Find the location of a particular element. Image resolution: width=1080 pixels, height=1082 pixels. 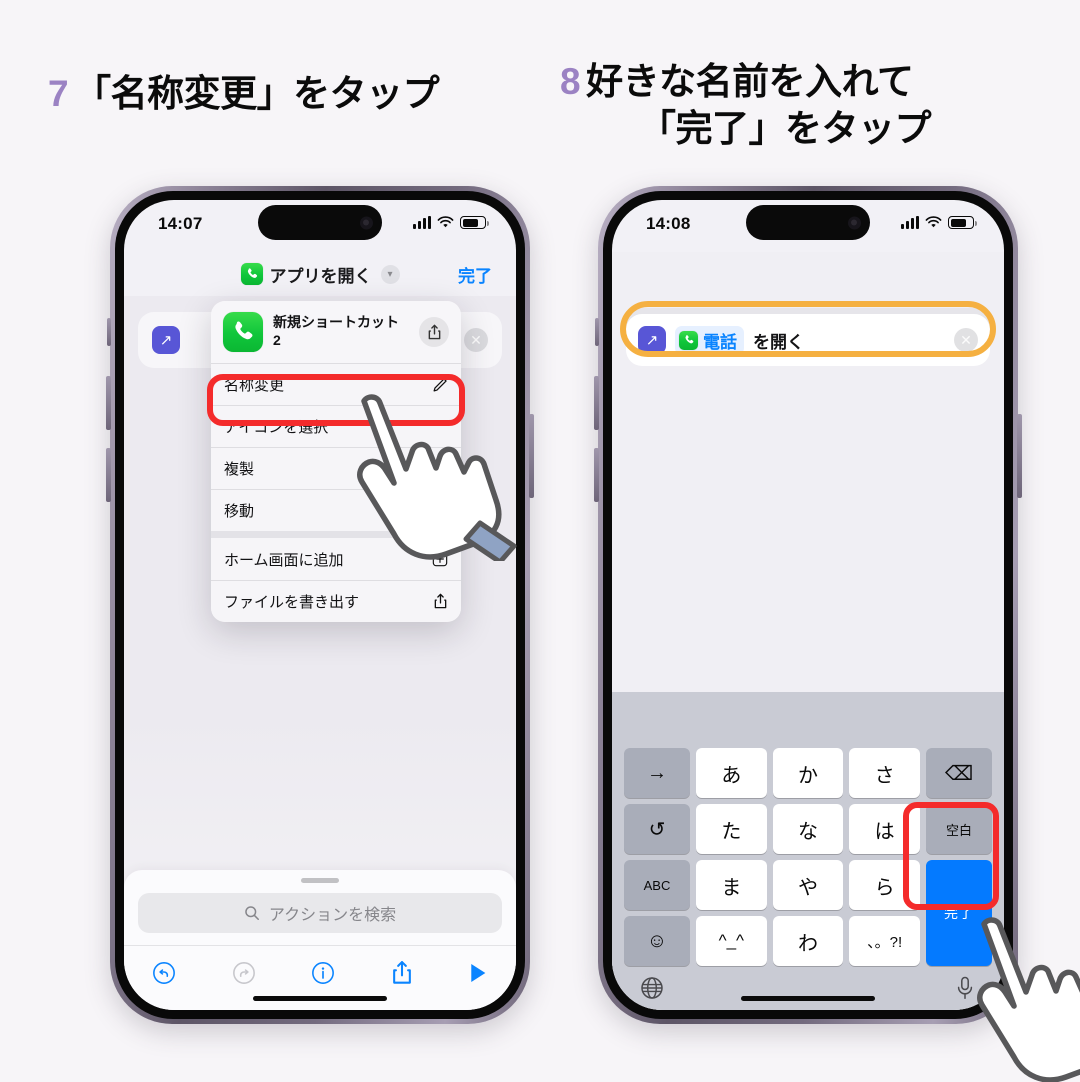

status-bar: 14:08 is located at coordinates (808, 226).